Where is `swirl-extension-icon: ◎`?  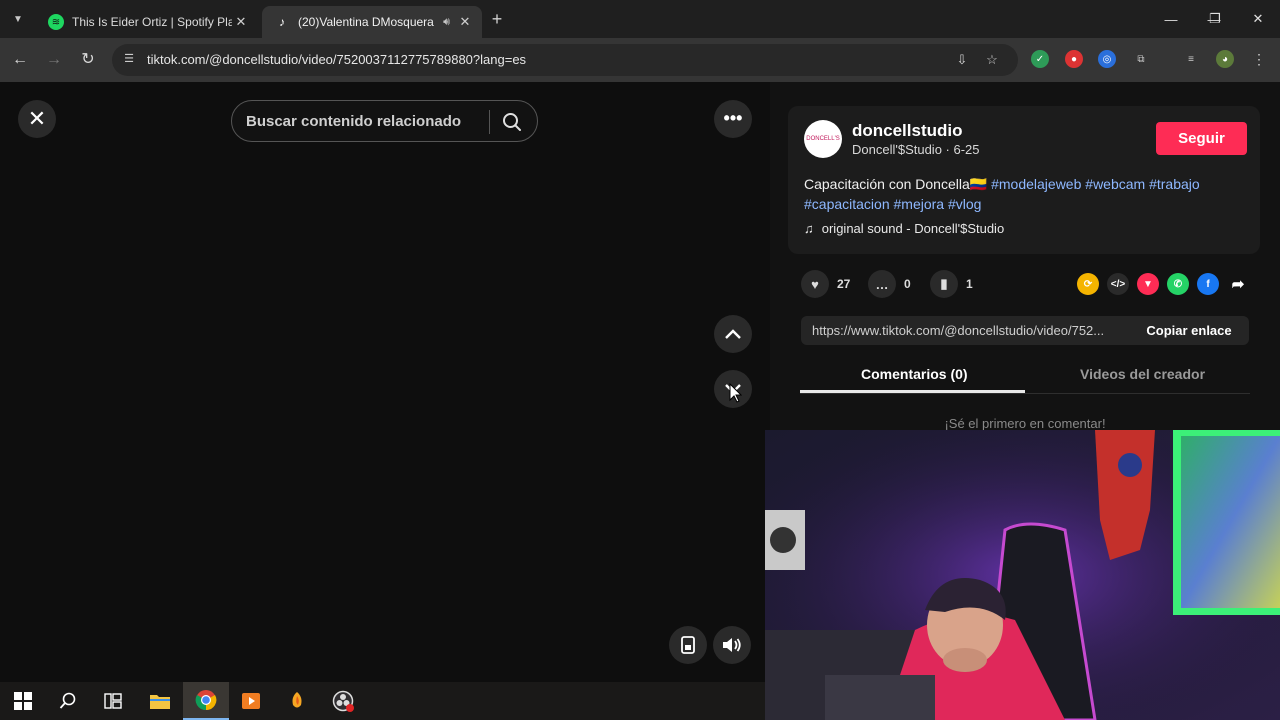 swirl-extension-icon: ◎ is located at coordinates (1107, 59).